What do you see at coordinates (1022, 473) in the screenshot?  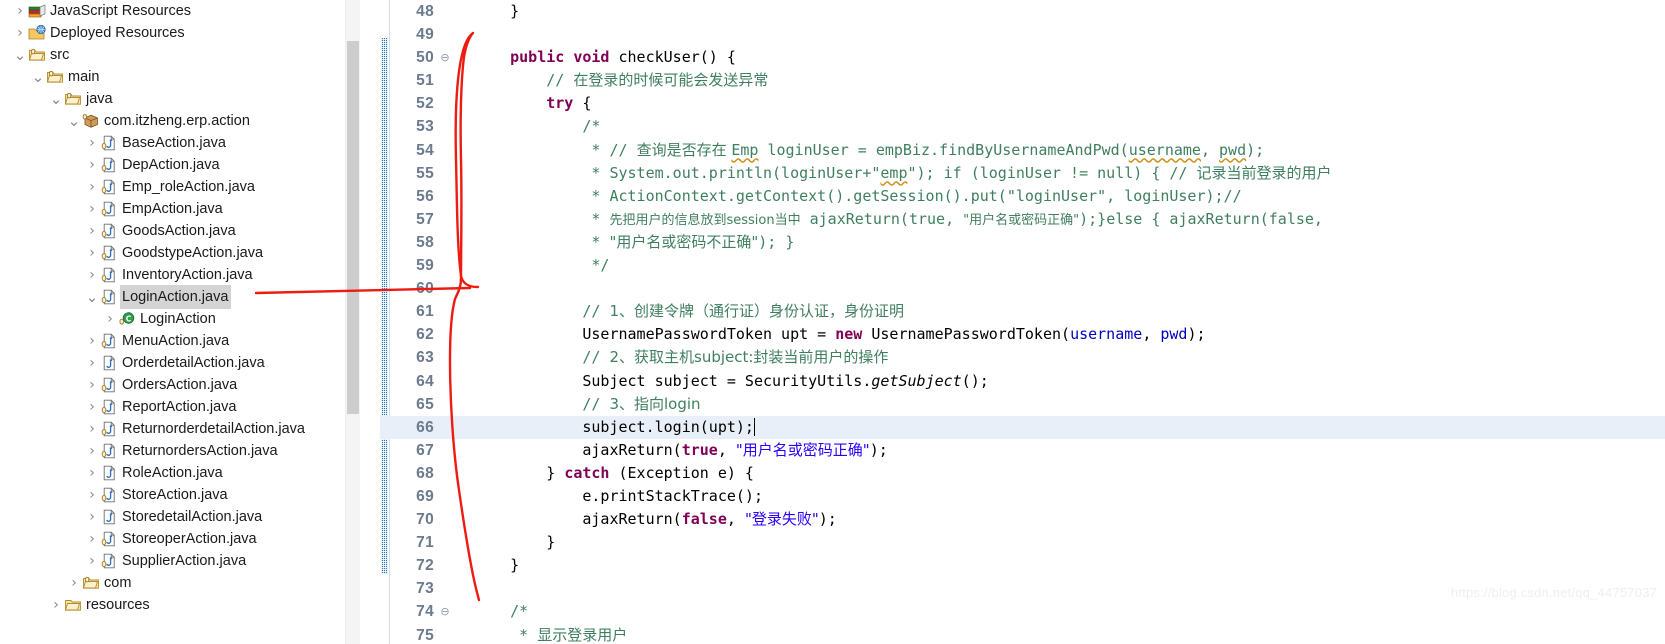 I see `code-line: 68 } catch (Exception e) {` at bounding box center [1022, 473].